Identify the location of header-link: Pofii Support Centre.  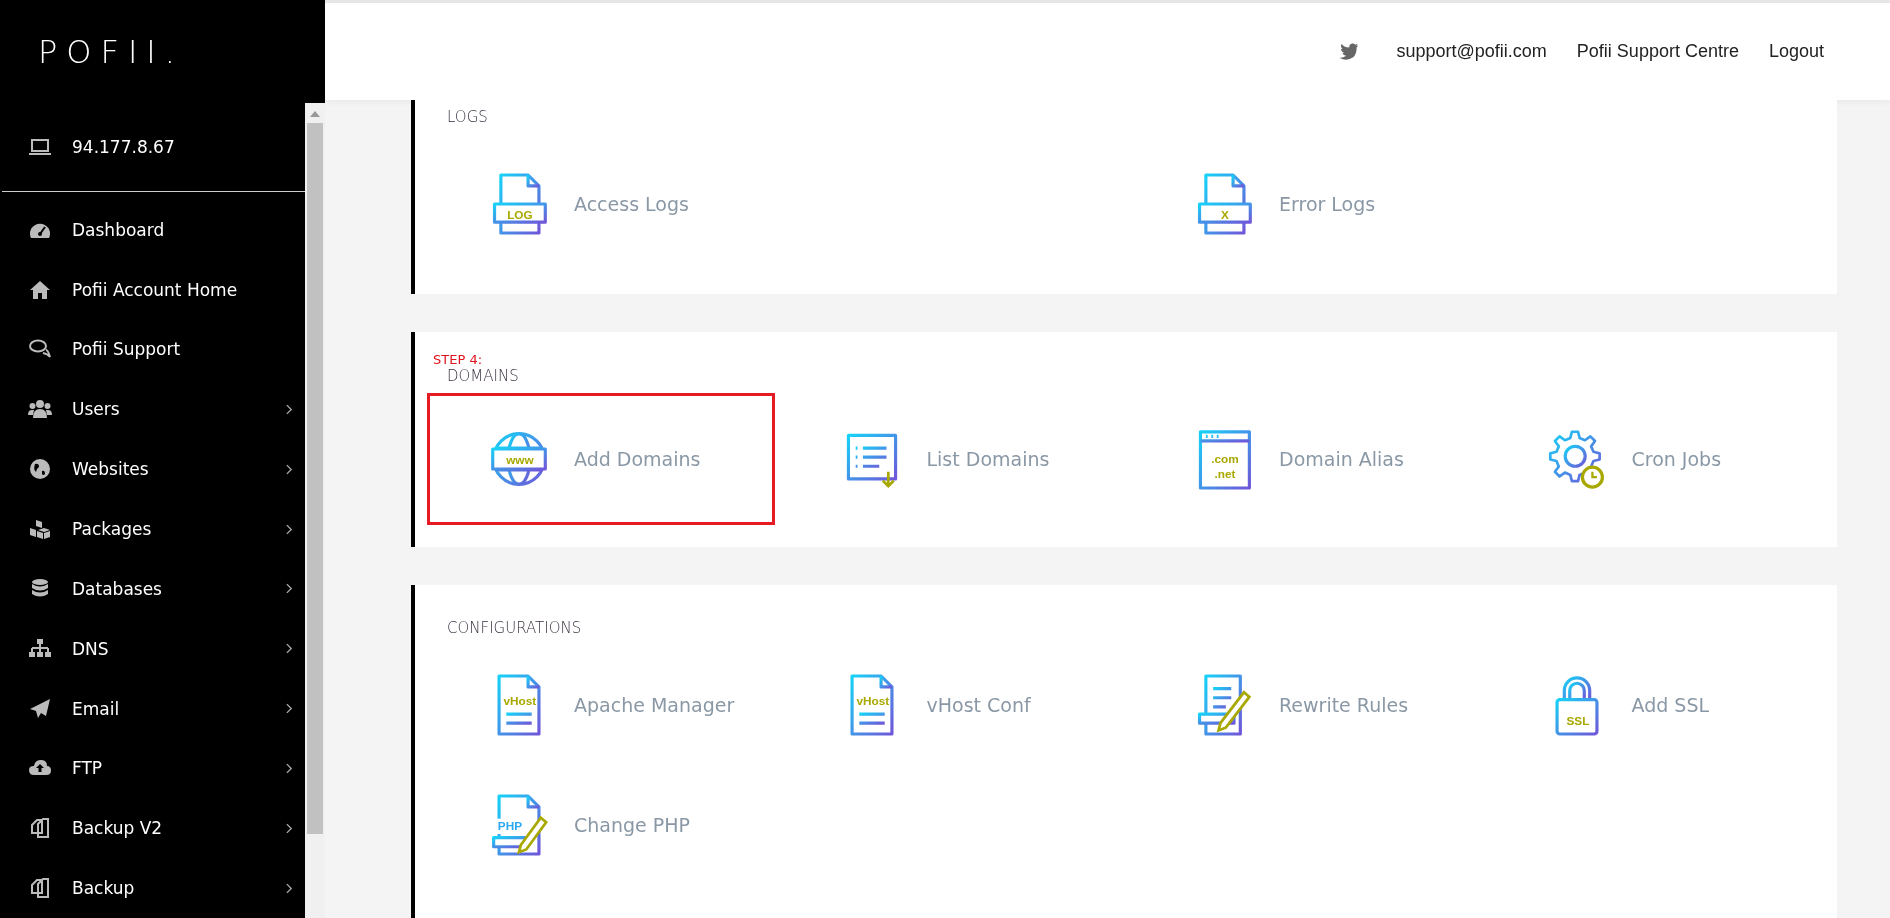
(1657, 51).